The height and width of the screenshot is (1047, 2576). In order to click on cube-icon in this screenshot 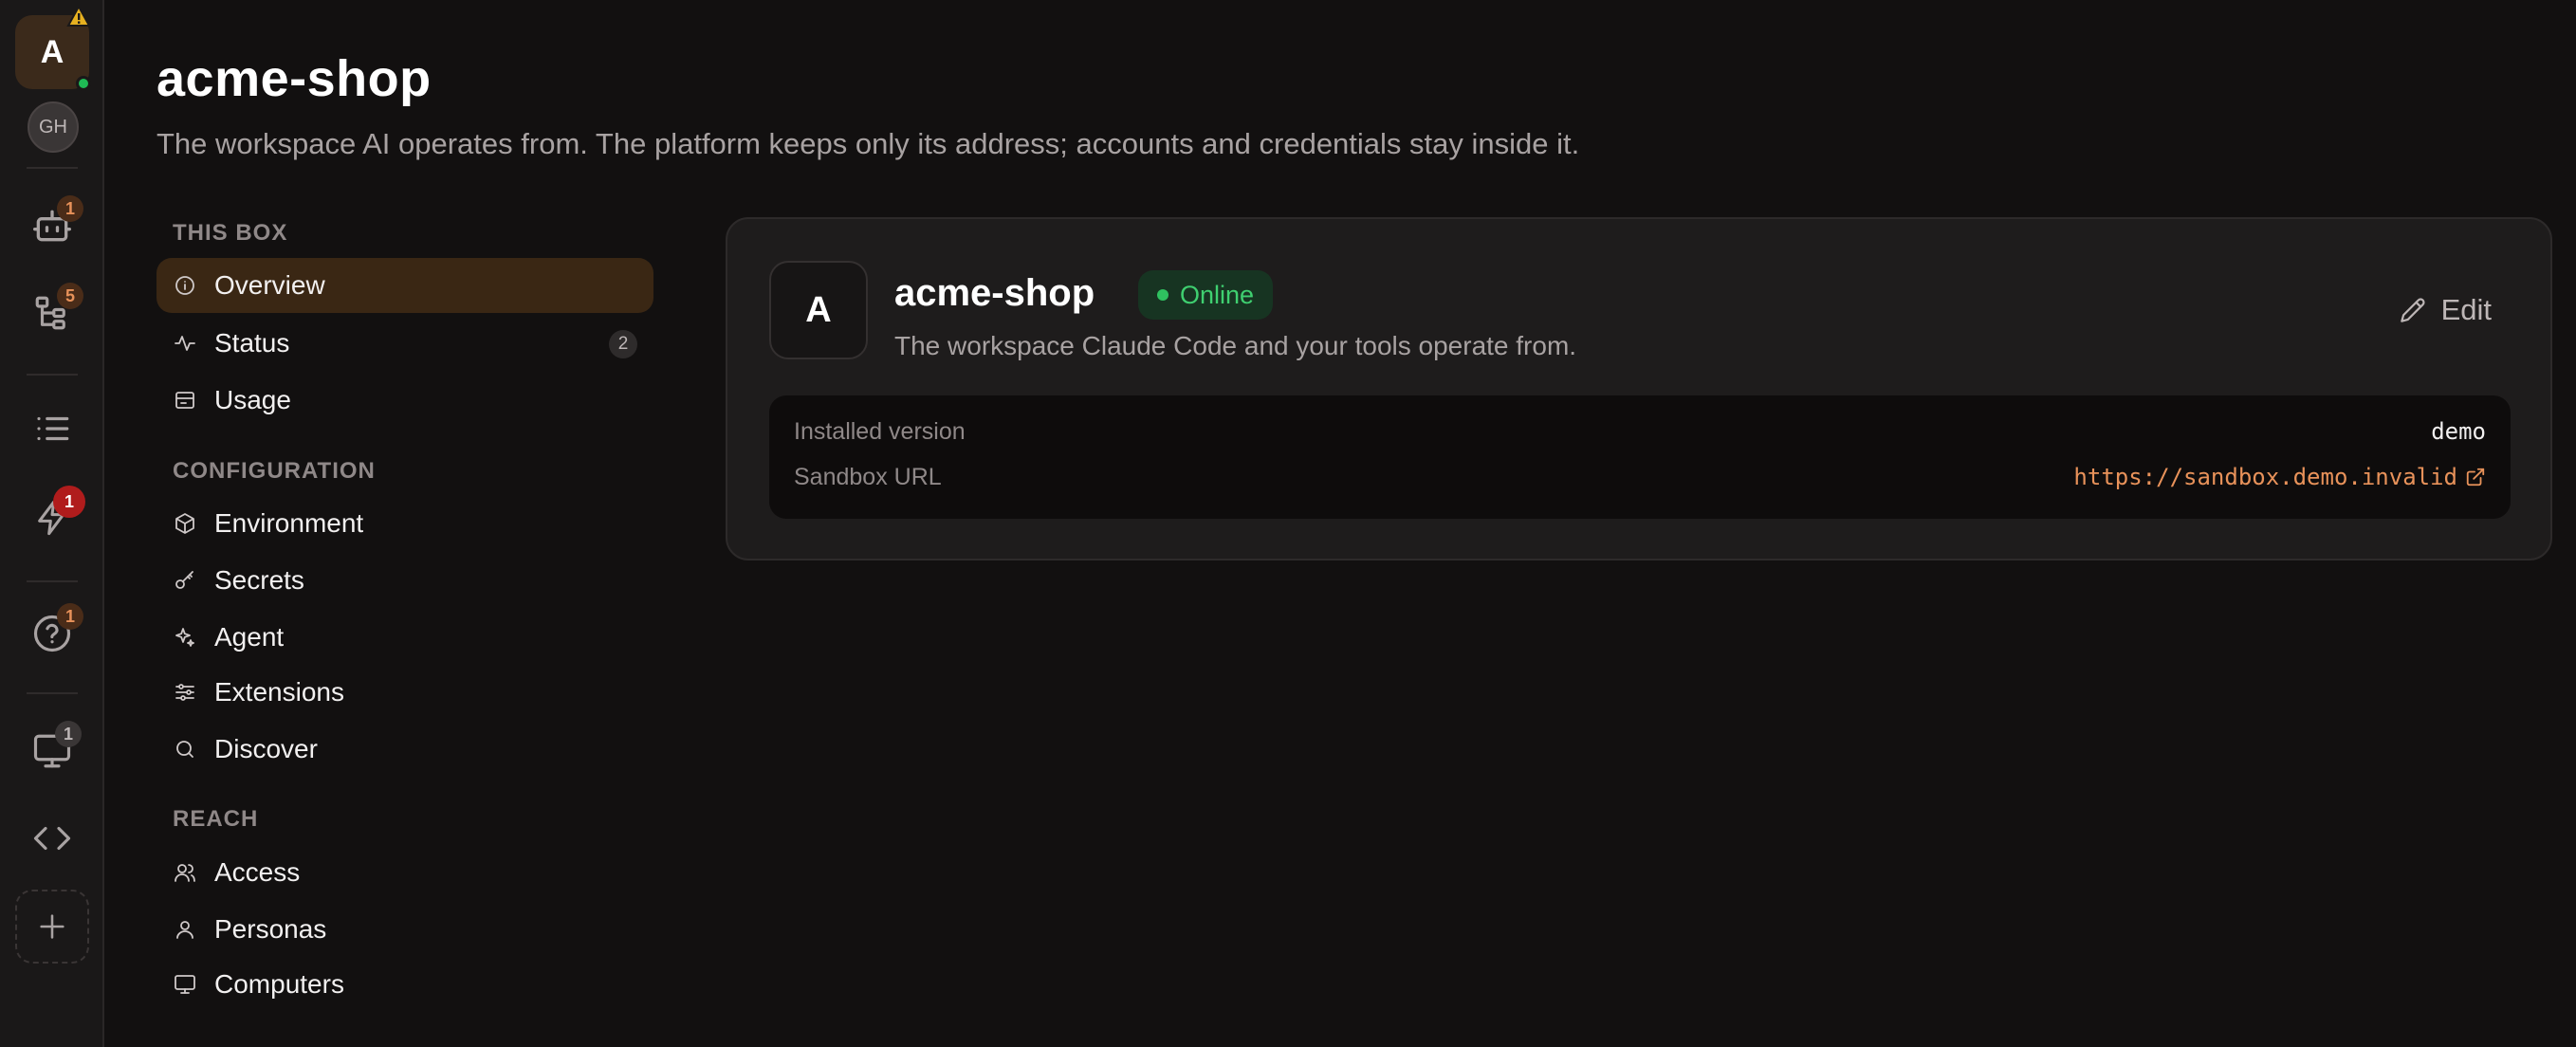, I will do `click(185, 523)`.